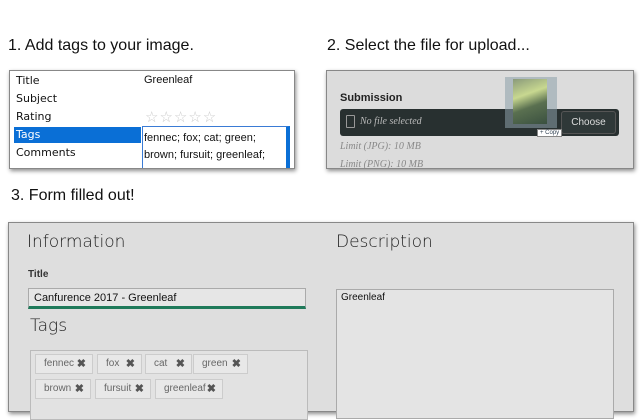 Image resolution: width=640 pixels, height=420 pixels. I want to click on fox-photo-icon, so click(530, 101).